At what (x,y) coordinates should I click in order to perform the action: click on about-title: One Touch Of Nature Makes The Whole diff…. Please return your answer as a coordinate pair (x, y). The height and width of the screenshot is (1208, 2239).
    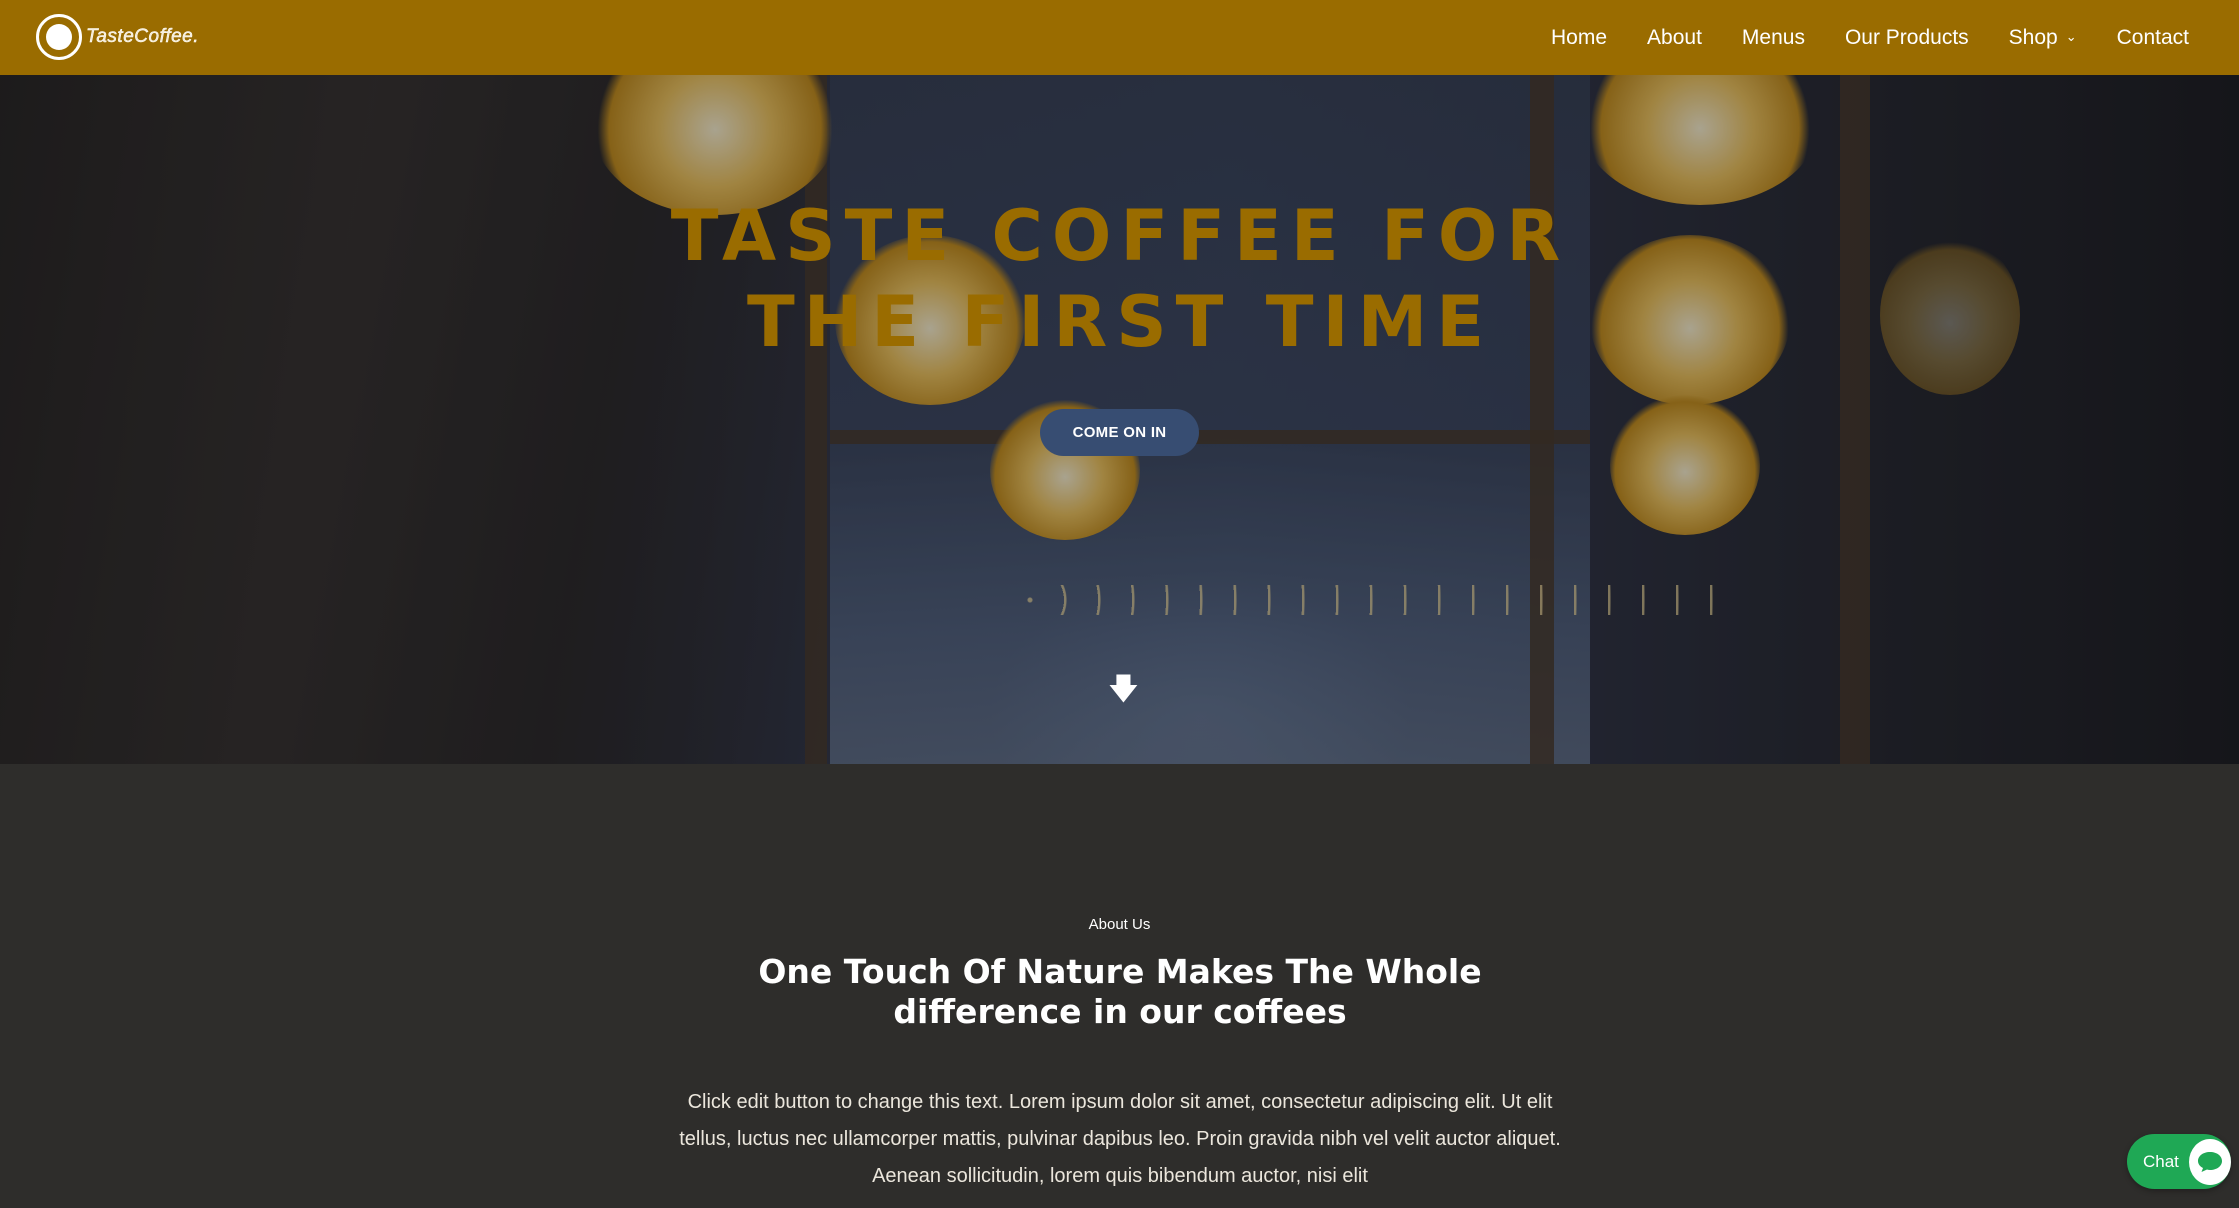
    Looking at the image, I should click on (1120, 991).